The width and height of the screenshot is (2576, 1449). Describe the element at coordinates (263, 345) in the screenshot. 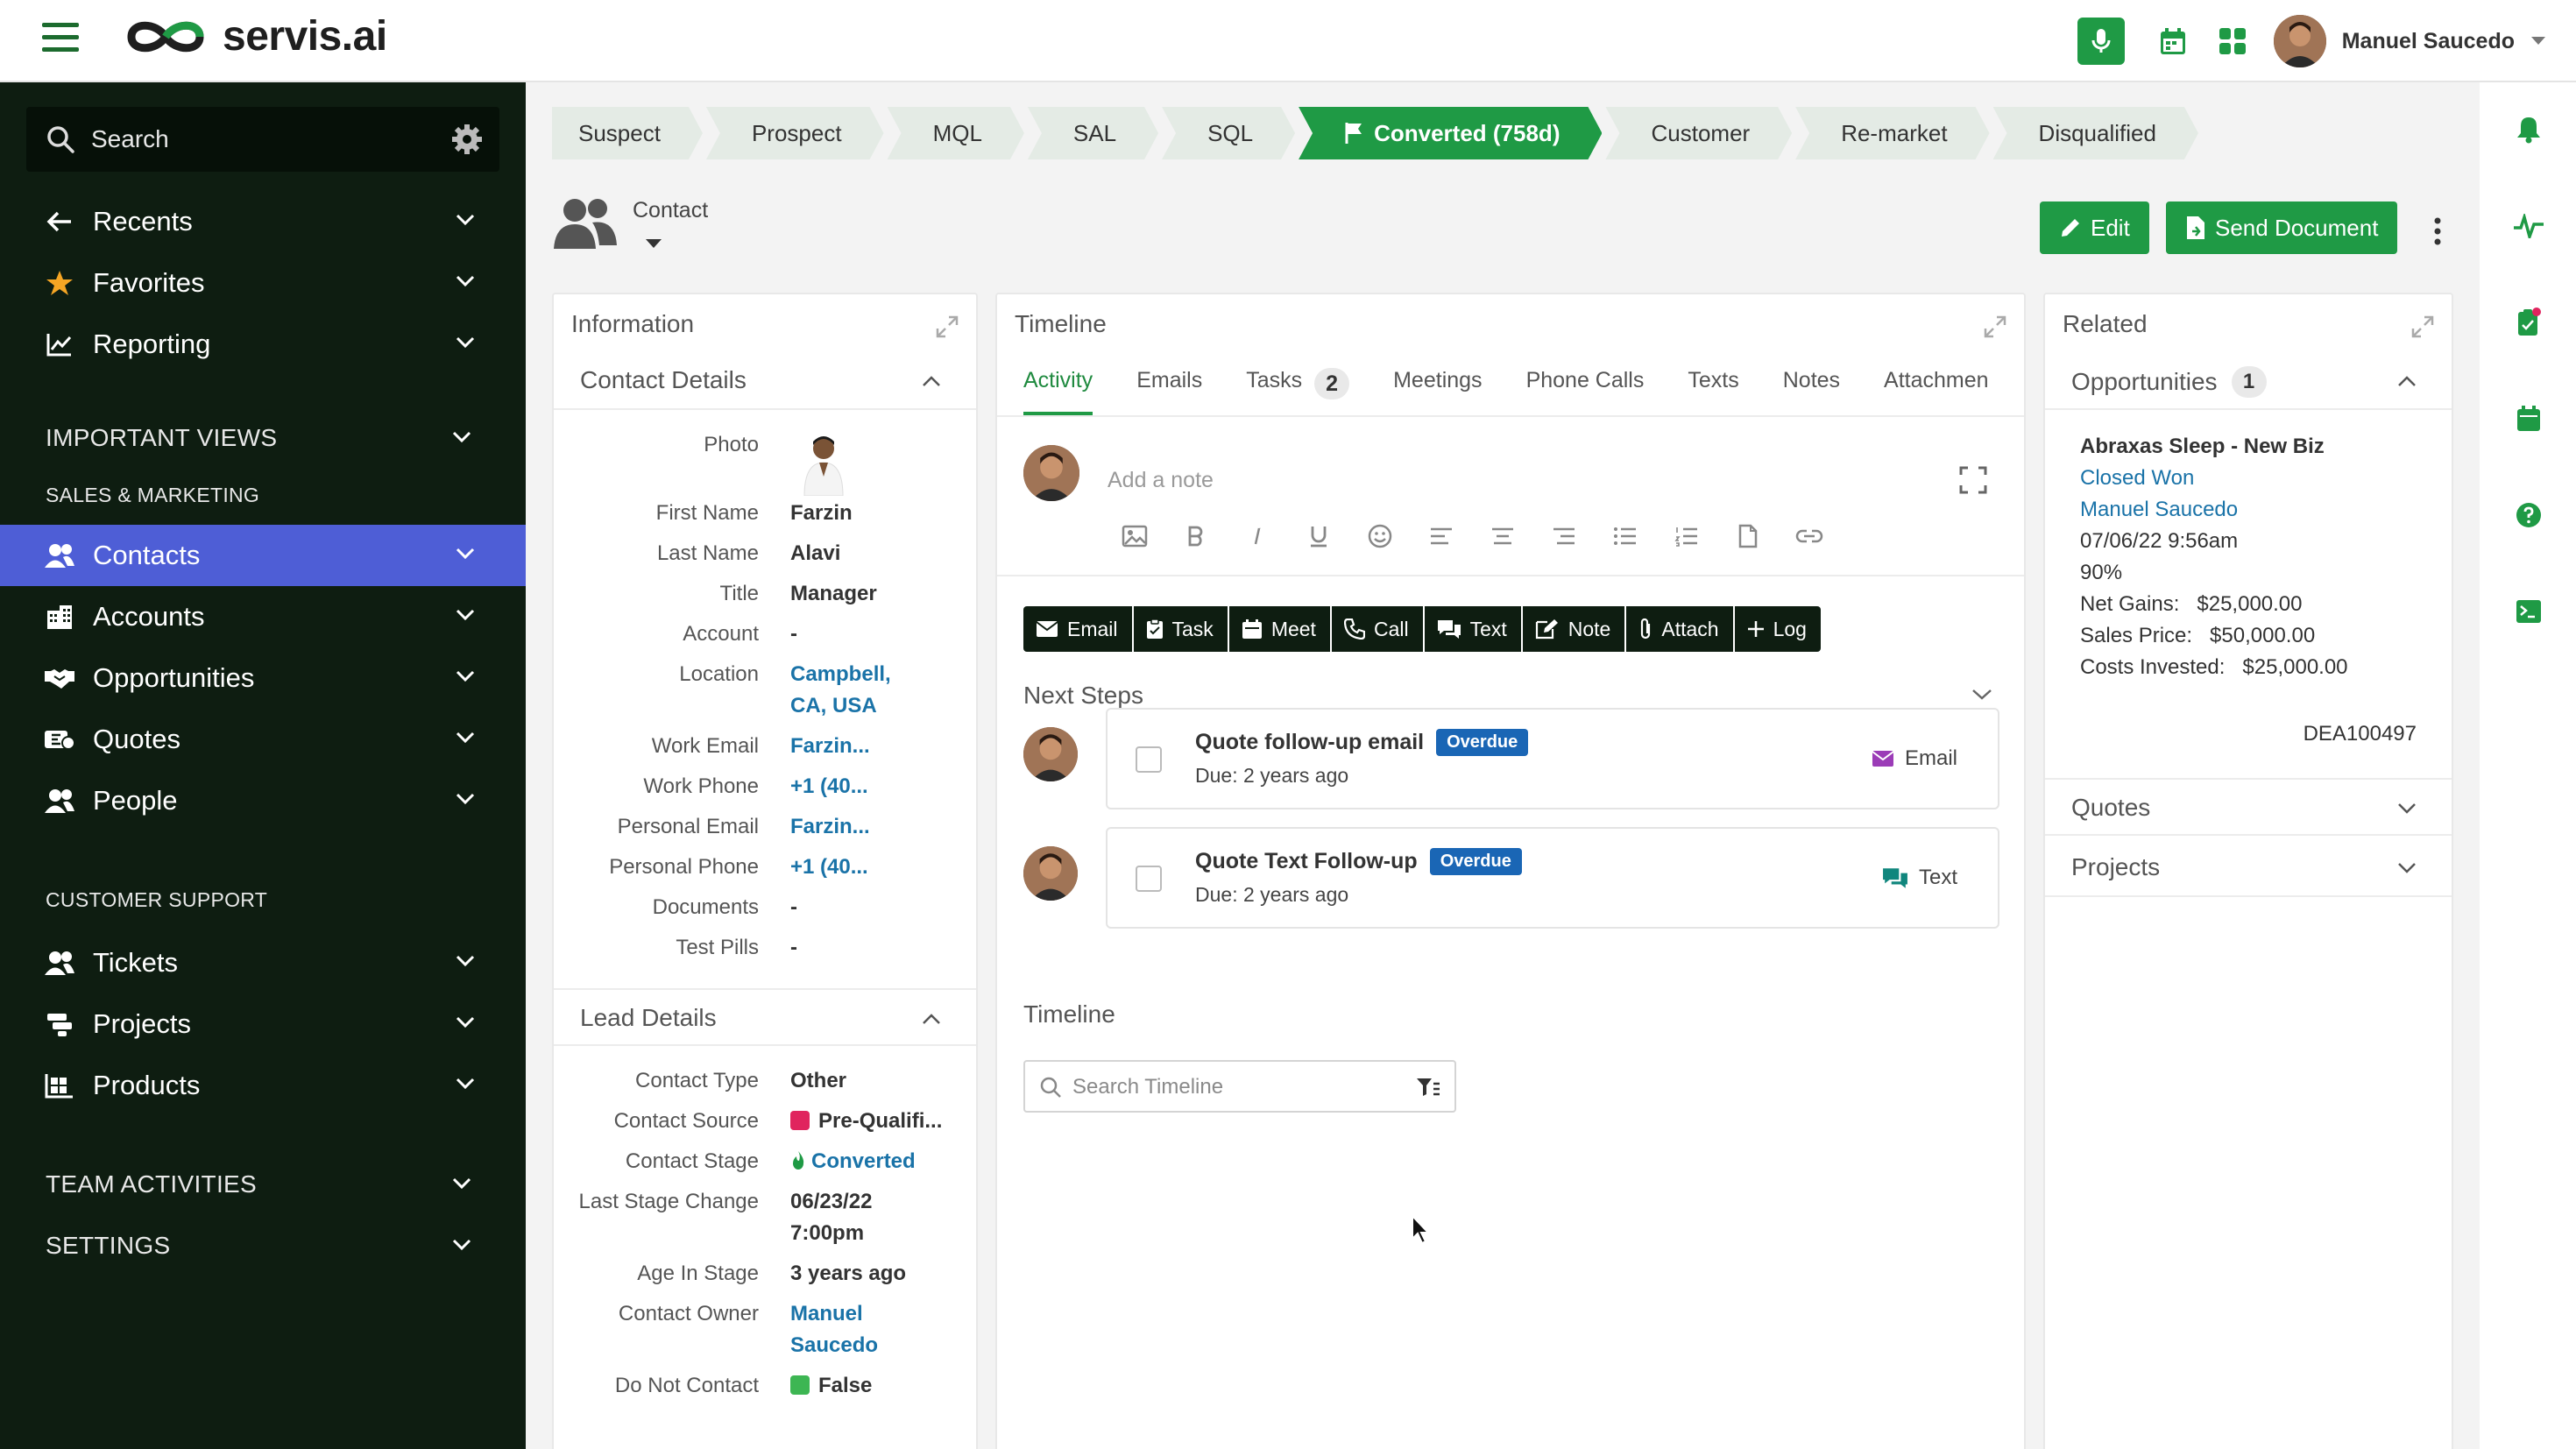

I see `sidebar-item-reporting: Reporting` at that location.